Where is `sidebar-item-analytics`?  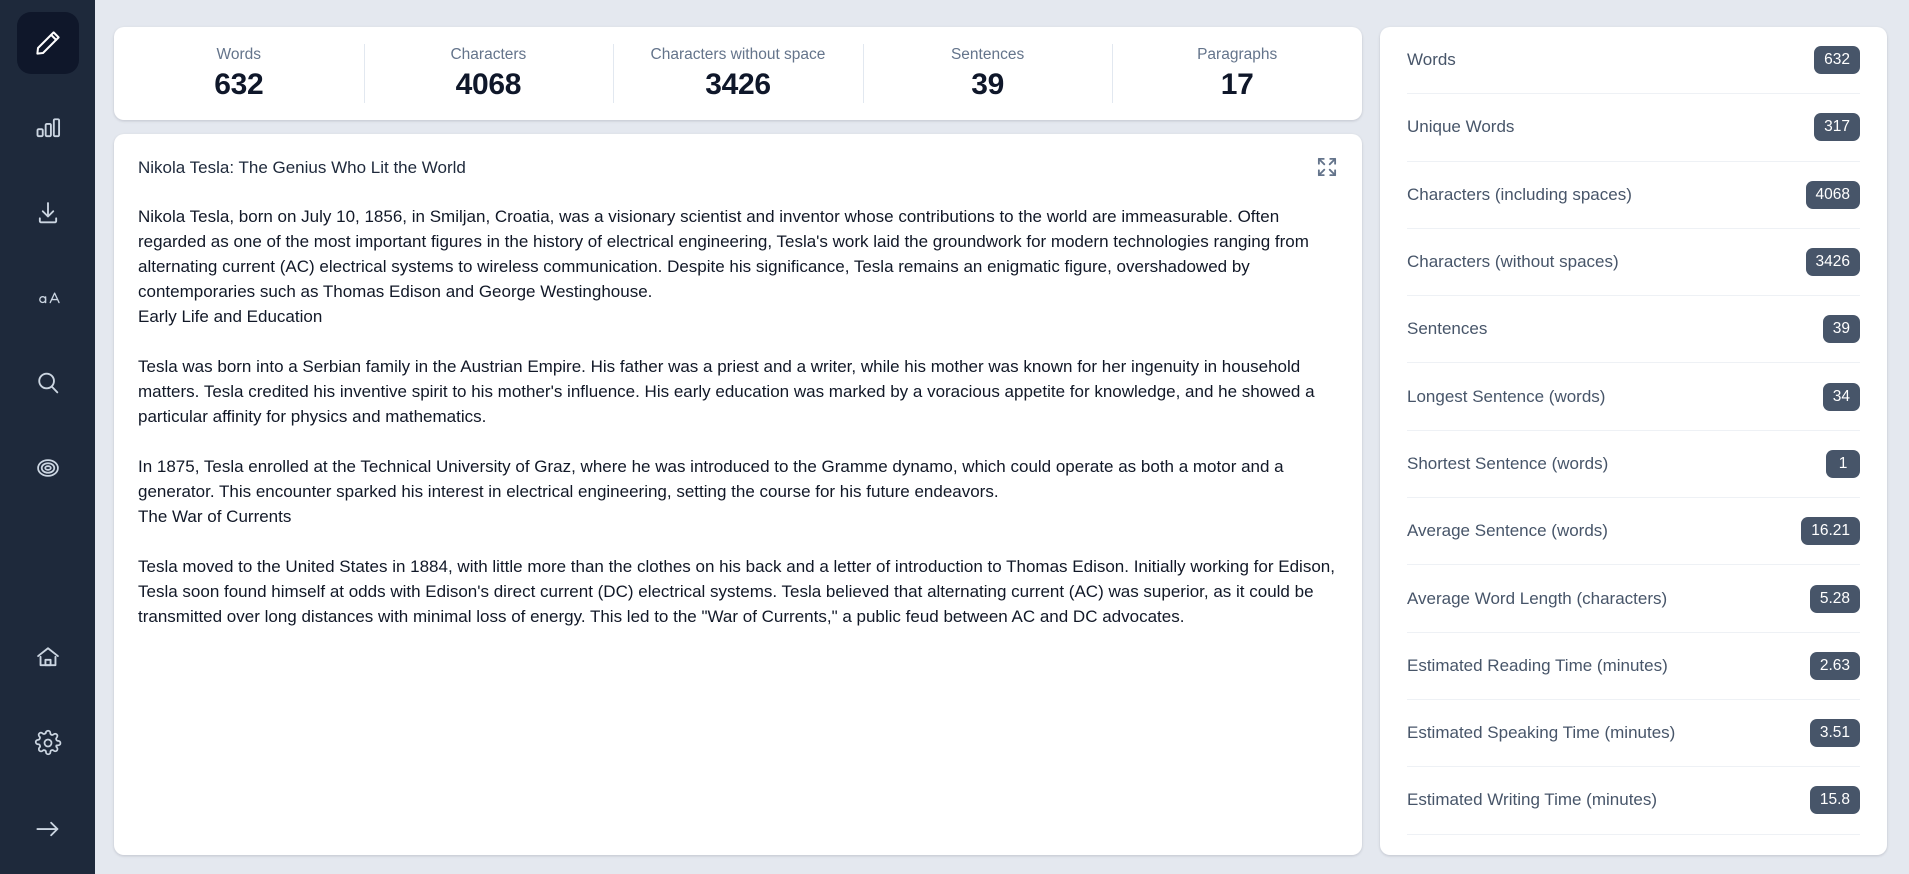 sidebar-item-analytics is located at coordinates (48, 128).